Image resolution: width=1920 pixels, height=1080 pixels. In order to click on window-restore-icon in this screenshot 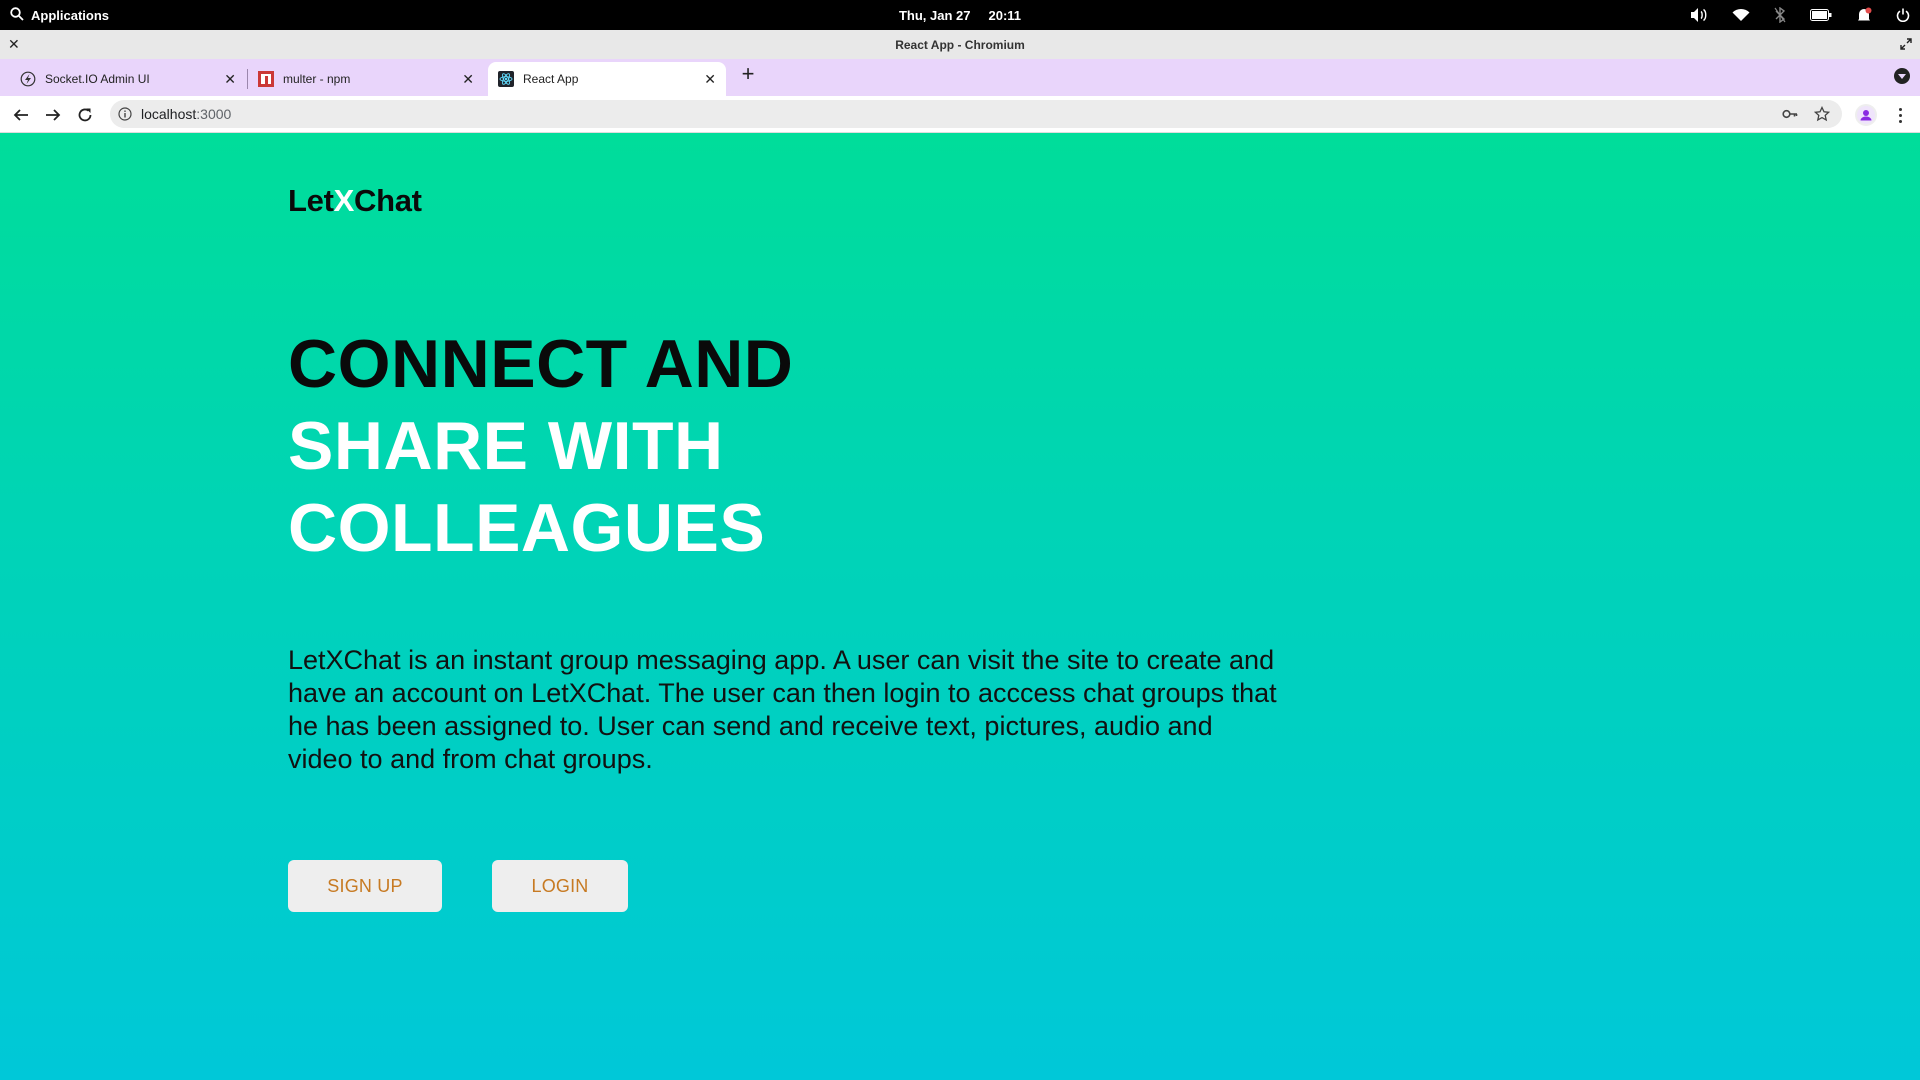, I will do `click(1906, 46)`.